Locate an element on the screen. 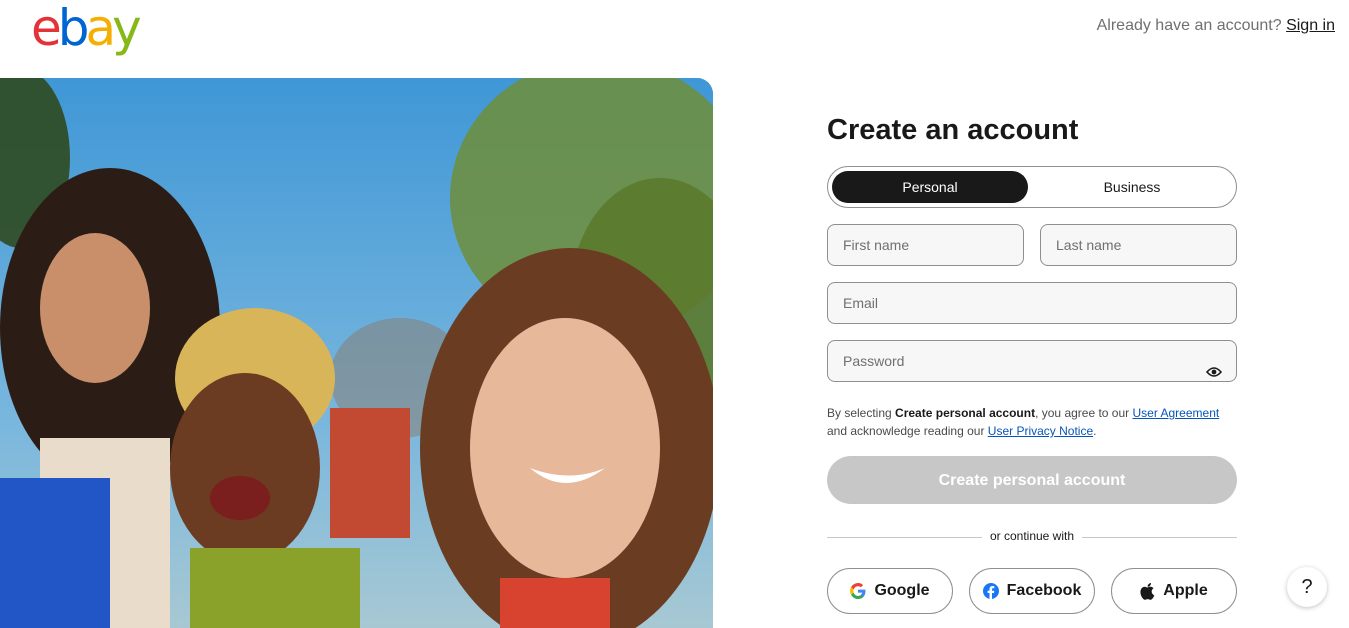 This screenshot has width=1349, height=628. page-title: Create an account is located at coordinates (953, 130).